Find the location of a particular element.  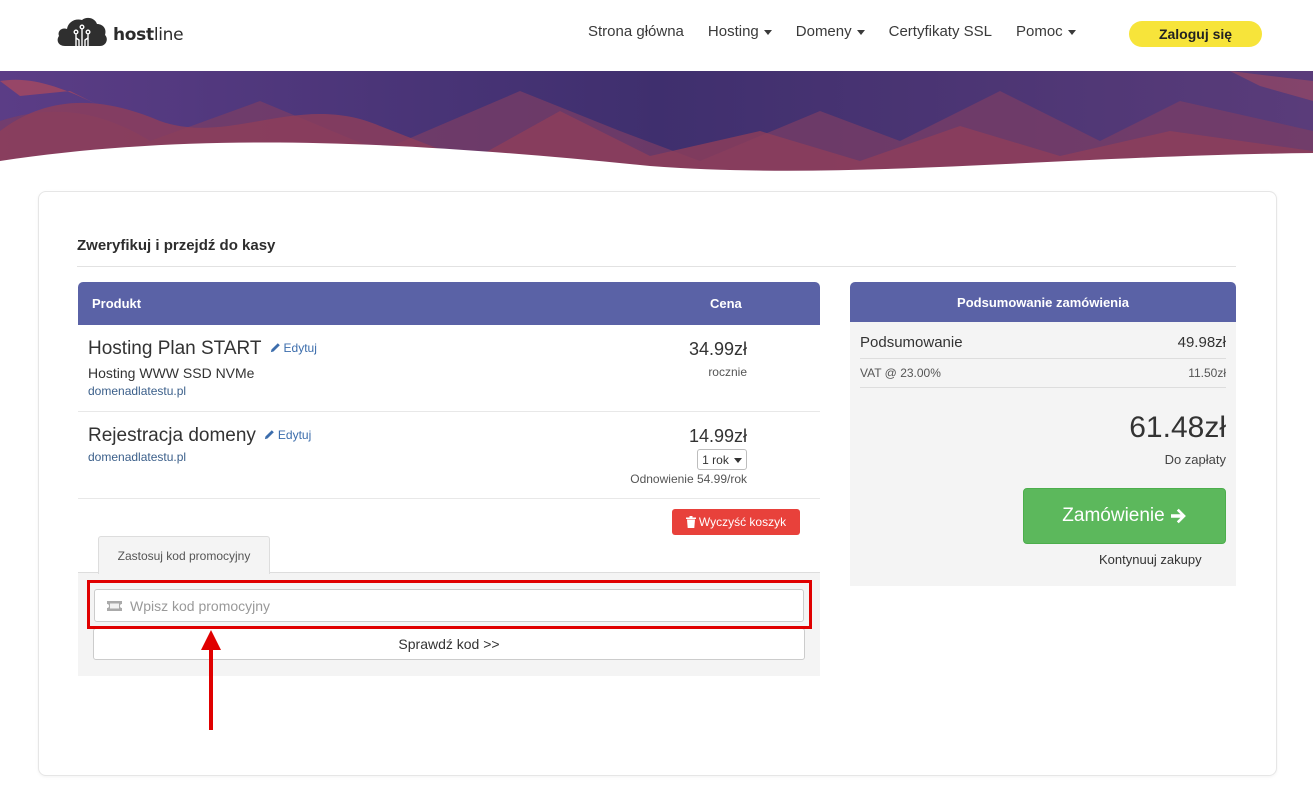

trash-icon is located at coordinates (690, 522).